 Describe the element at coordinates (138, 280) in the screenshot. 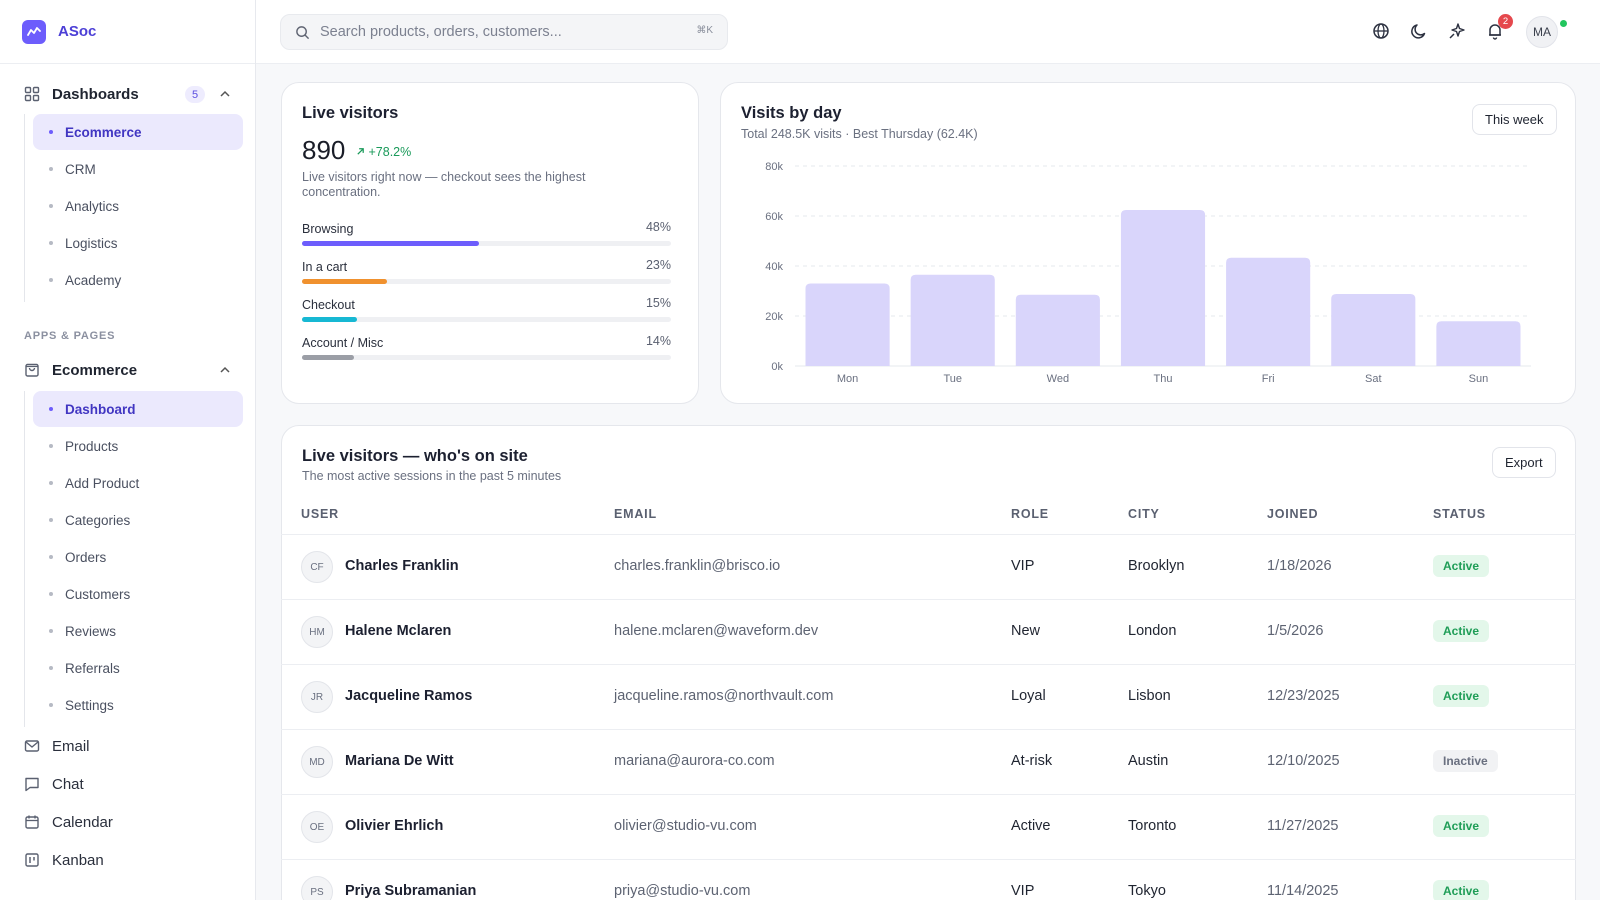

I see `sidebar-item-academy: Academy` at that location.